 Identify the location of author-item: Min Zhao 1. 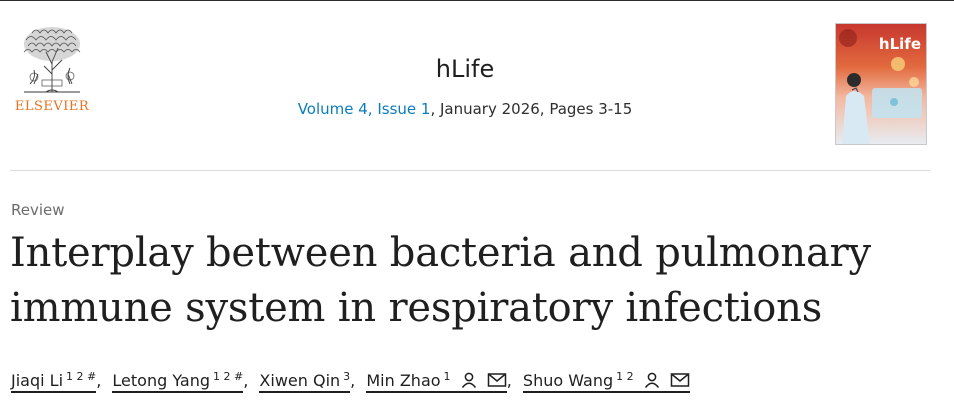
(436, 381).